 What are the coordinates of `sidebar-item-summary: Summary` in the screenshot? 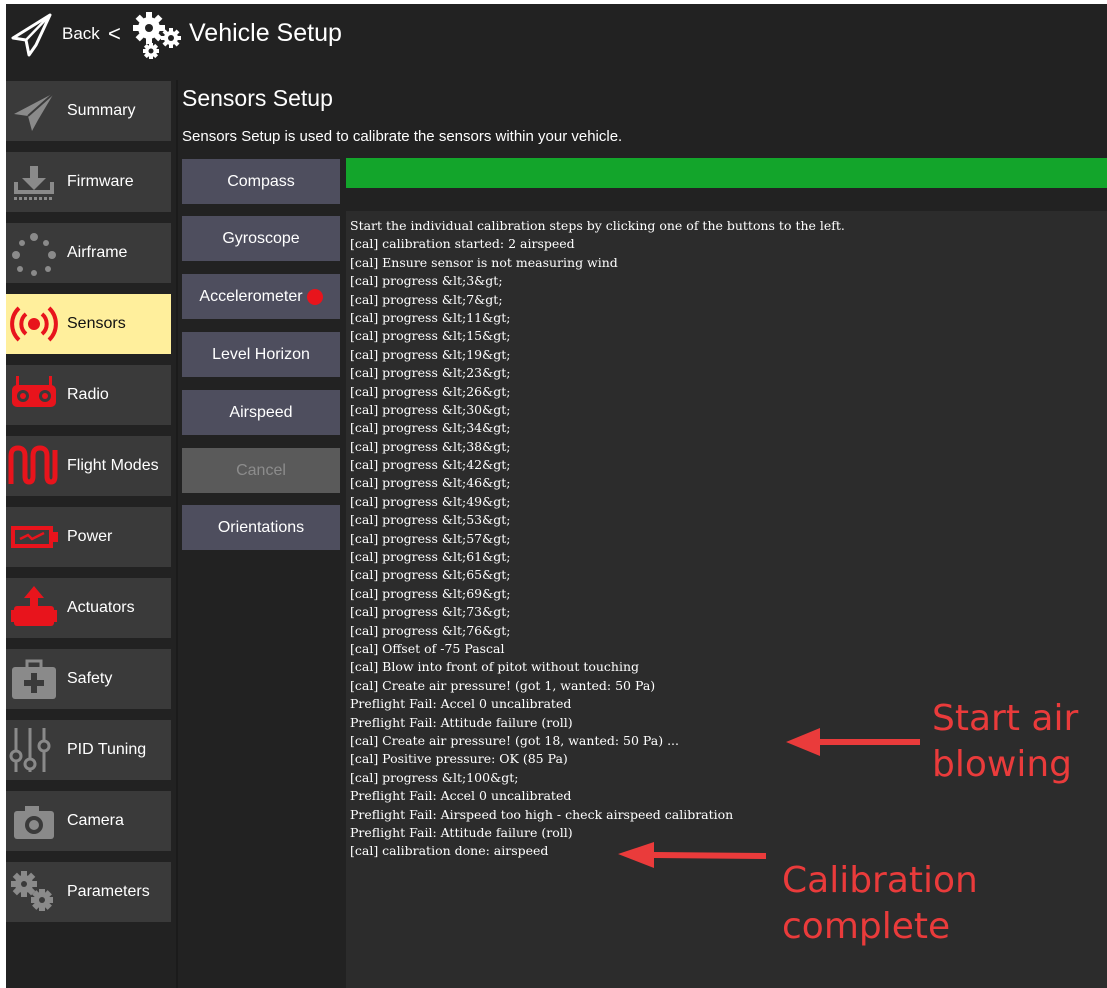 It's located at (88, 111).